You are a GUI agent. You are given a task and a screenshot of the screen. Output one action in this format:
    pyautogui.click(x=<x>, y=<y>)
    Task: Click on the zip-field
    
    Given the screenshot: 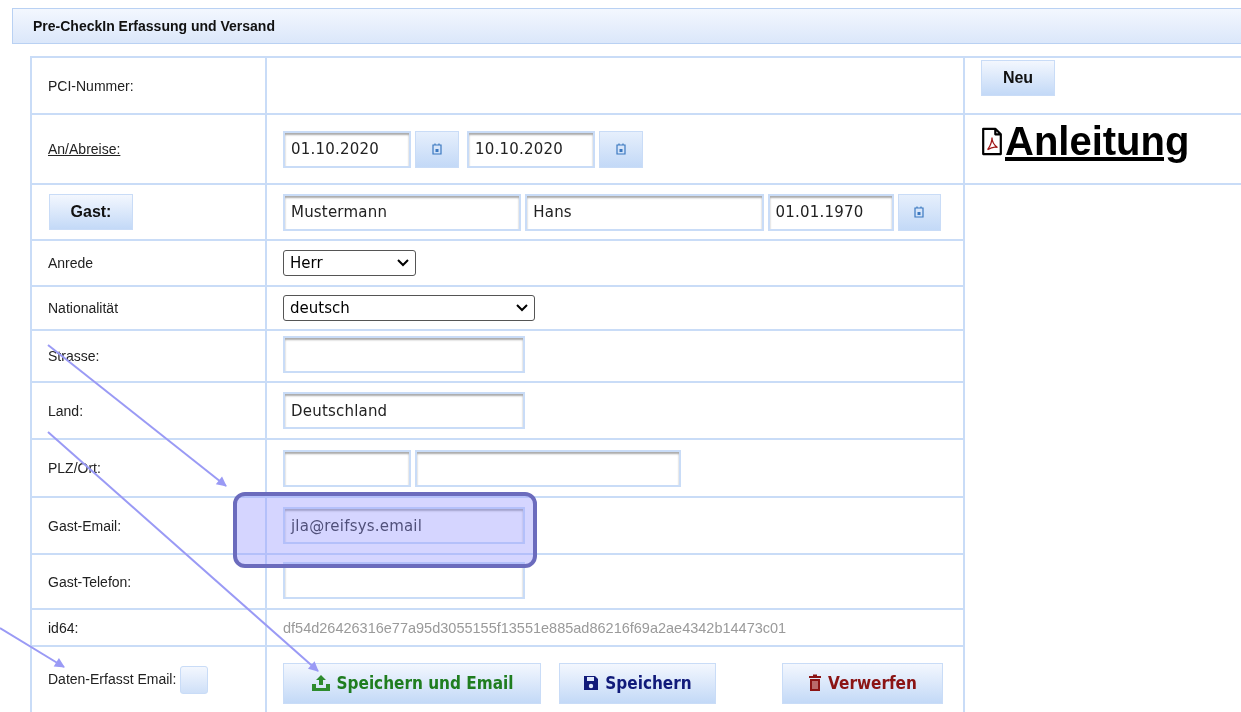 What is the action you would take?
    pyautogui.click(x=347, y=468)
    